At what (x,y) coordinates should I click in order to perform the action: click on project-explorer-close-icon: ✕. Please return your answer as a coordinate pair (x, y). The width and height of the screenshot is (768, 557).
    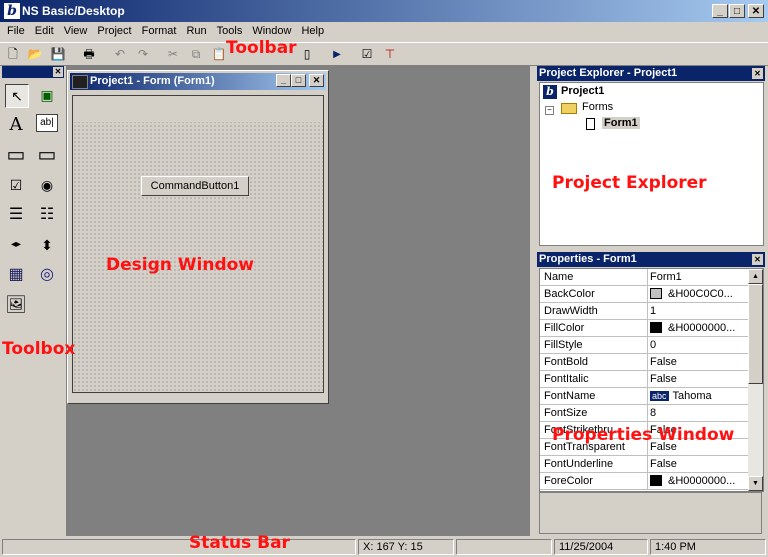
    Looking at the image, I should click on (757, 73).